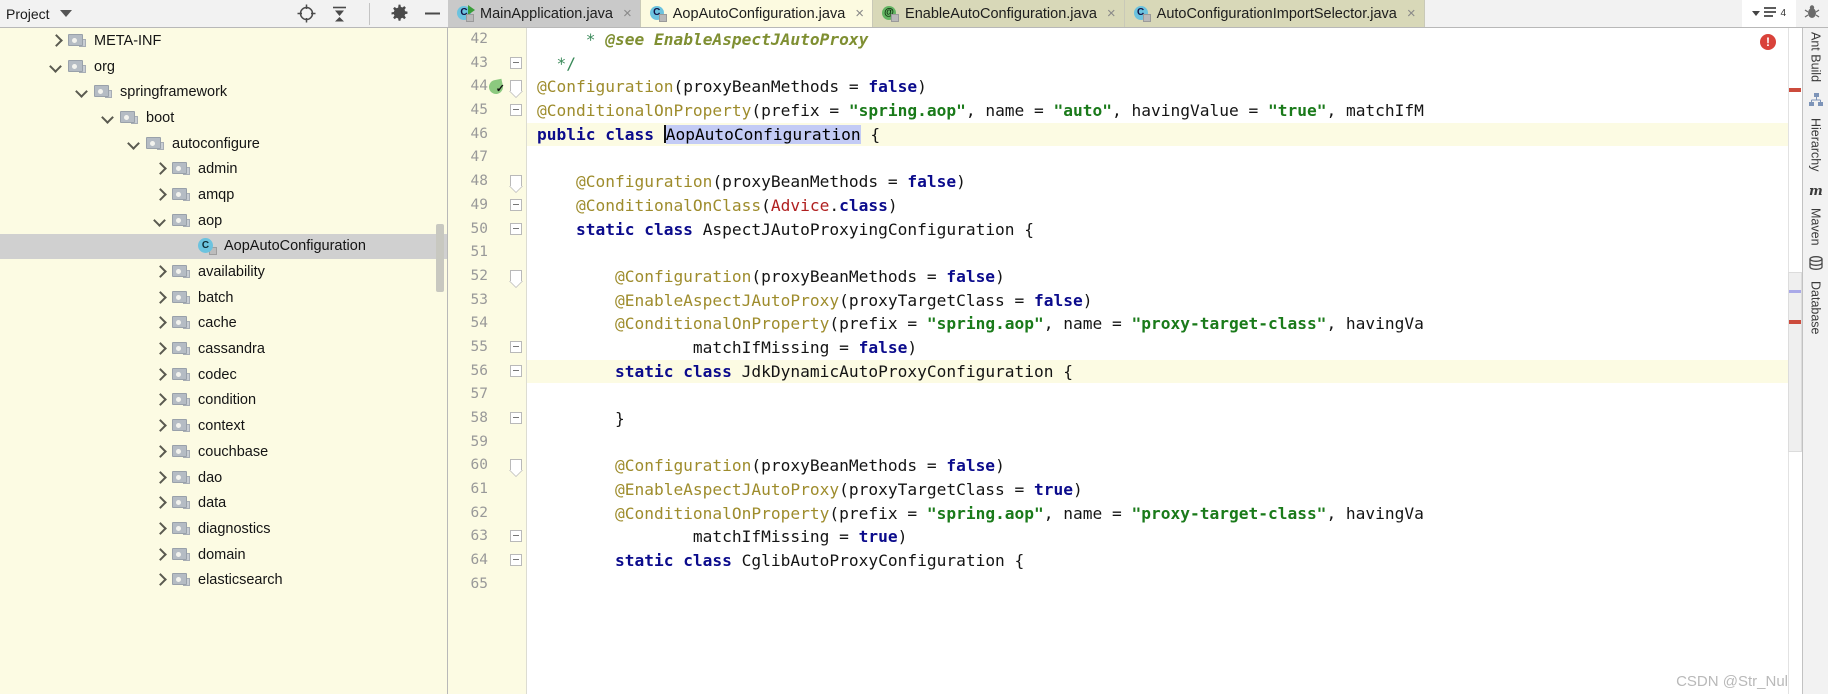 The width and height of the screenshot is (1828, 694). What do you see at coordinates (487, 182) in the screenshot?
I see `gutter-line: 48` at bounding box center [487, 182].